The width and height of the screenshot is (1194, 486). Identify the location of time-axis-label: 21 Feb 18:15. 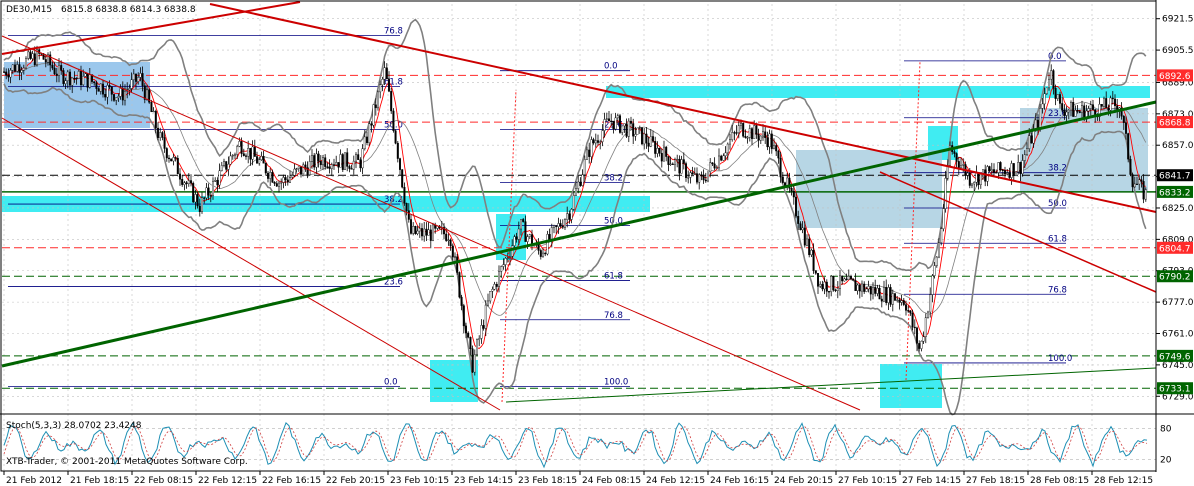
(99, 481).